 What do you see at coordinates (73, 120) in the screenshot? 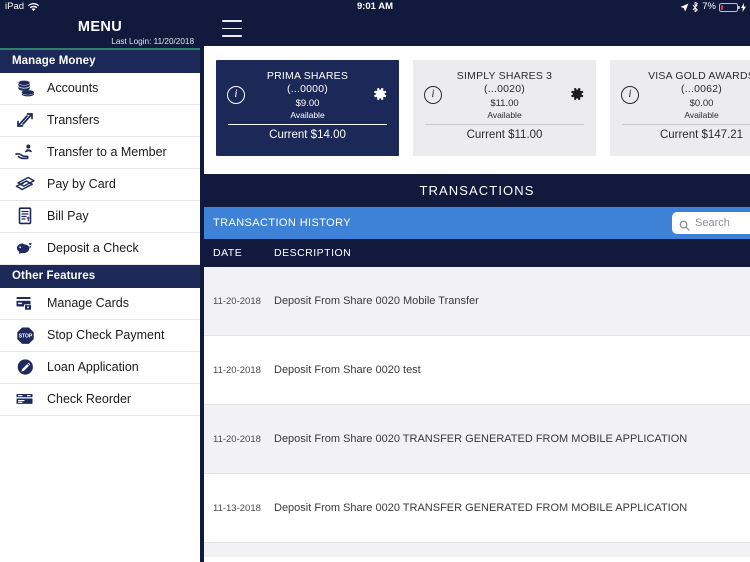
I see `sidebar-item-label: Transfers` at bounding box center [73, 120].